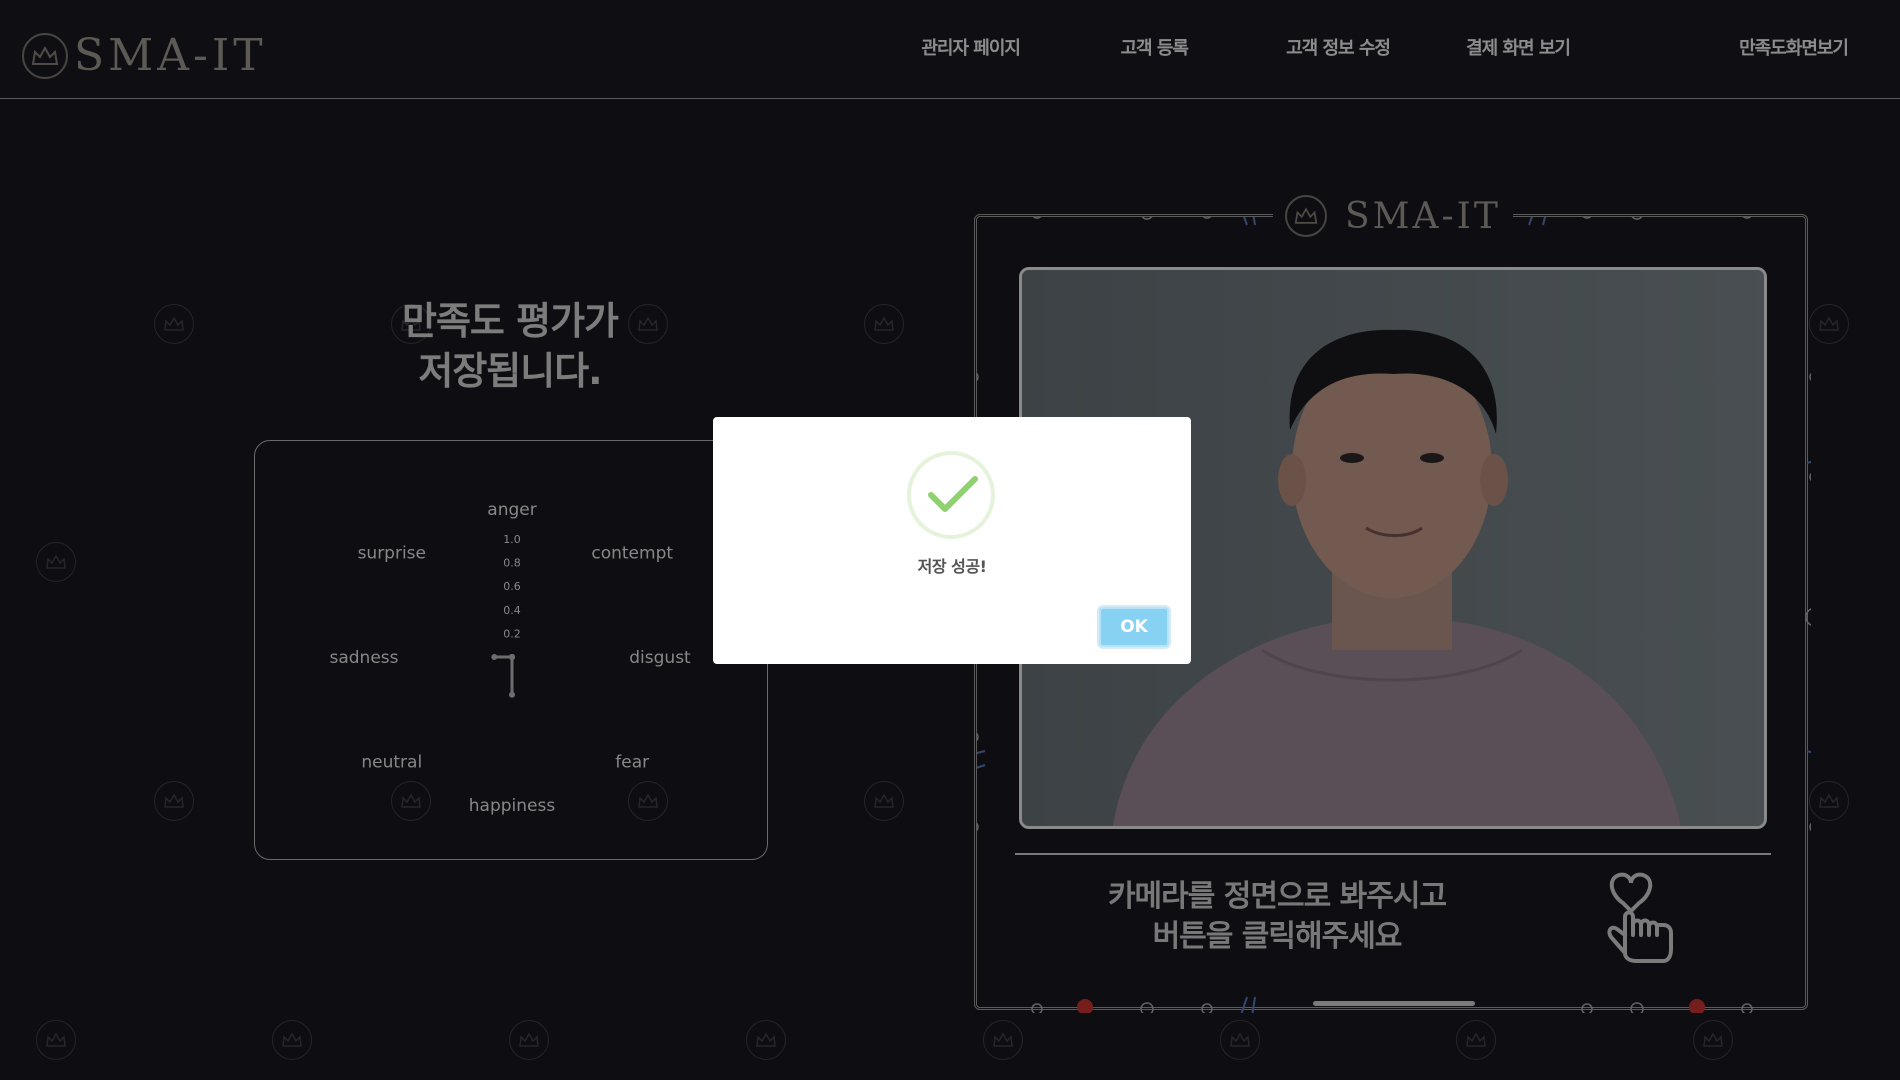  I want to click on success-icon-ring, so click(951, 495).